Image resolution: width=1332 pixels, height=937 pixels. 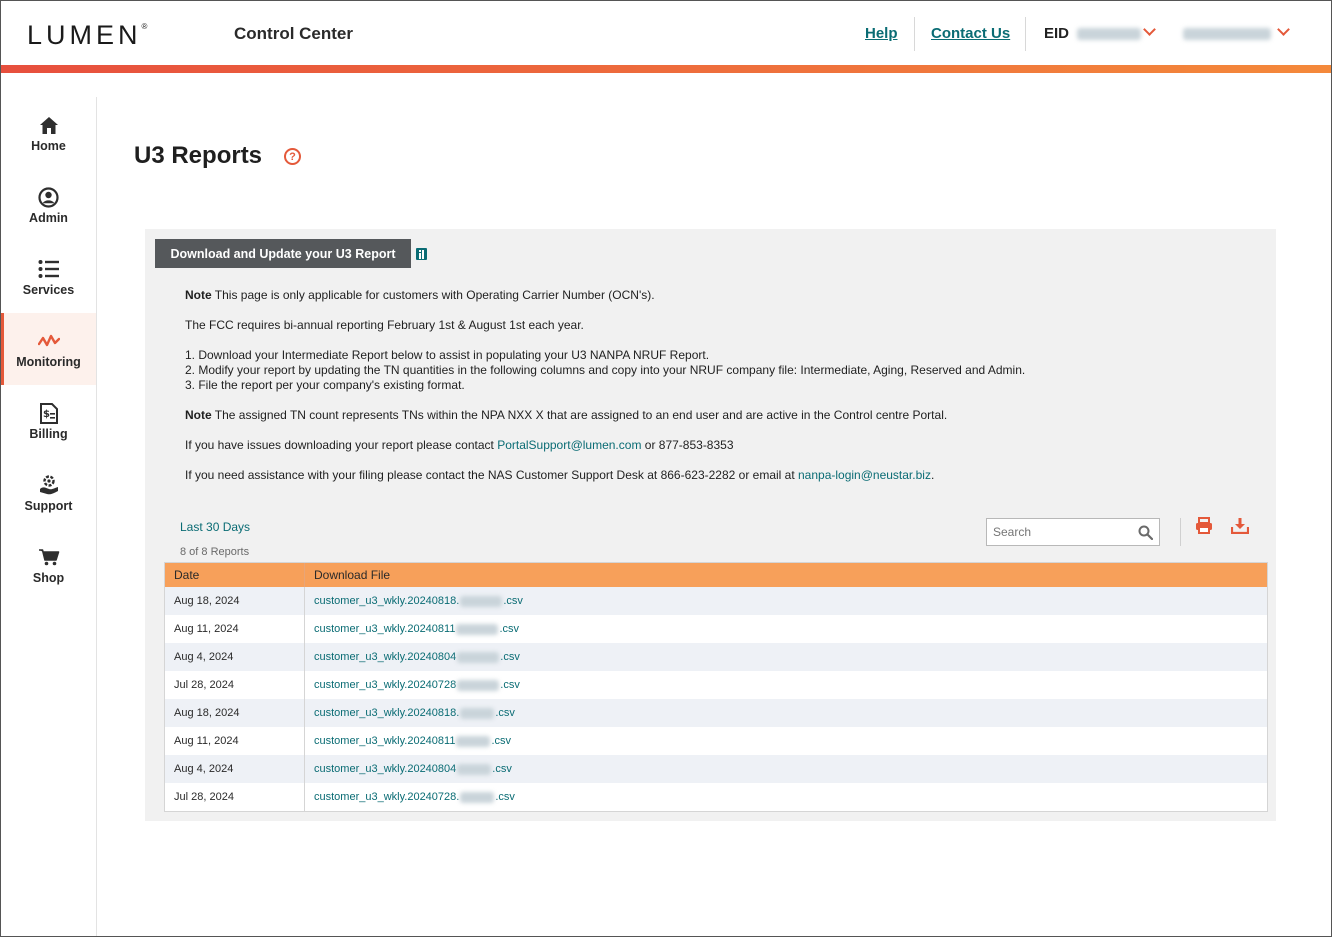 I want to click on date-filter-link: Last 30 Days, so click(x=215, y=527).